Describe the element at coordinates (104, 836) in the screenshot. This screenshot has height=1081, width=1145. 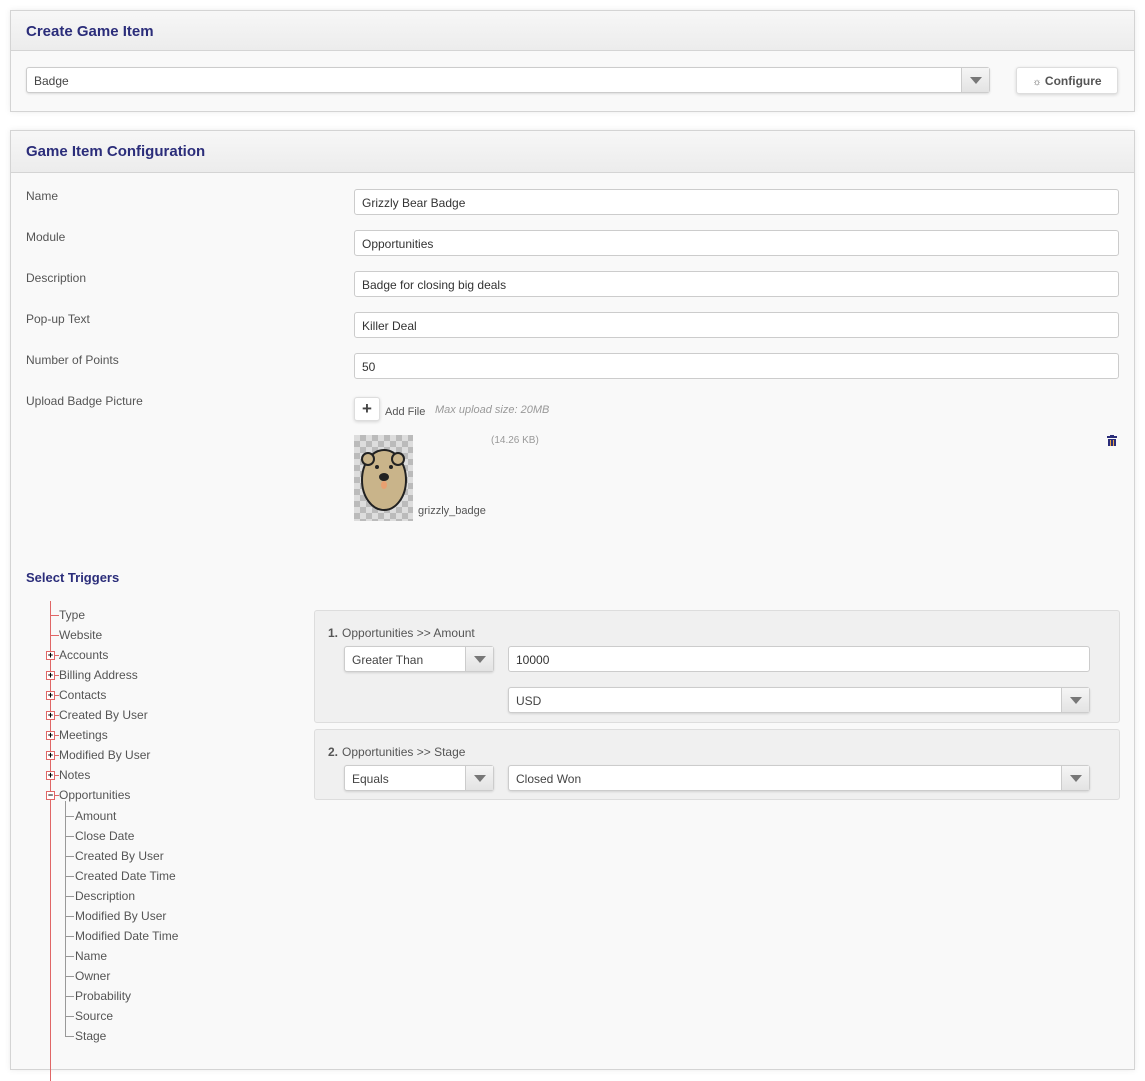
I see `tree-item: Close Date` at that location.